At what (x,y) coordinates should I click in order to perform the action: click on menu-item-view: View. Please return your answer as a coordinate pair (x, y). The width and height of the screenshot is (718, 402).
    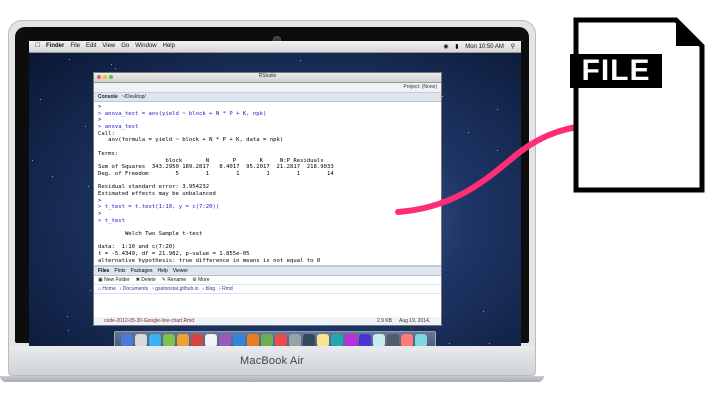
    Looking at the image, I should click on (108, 46).